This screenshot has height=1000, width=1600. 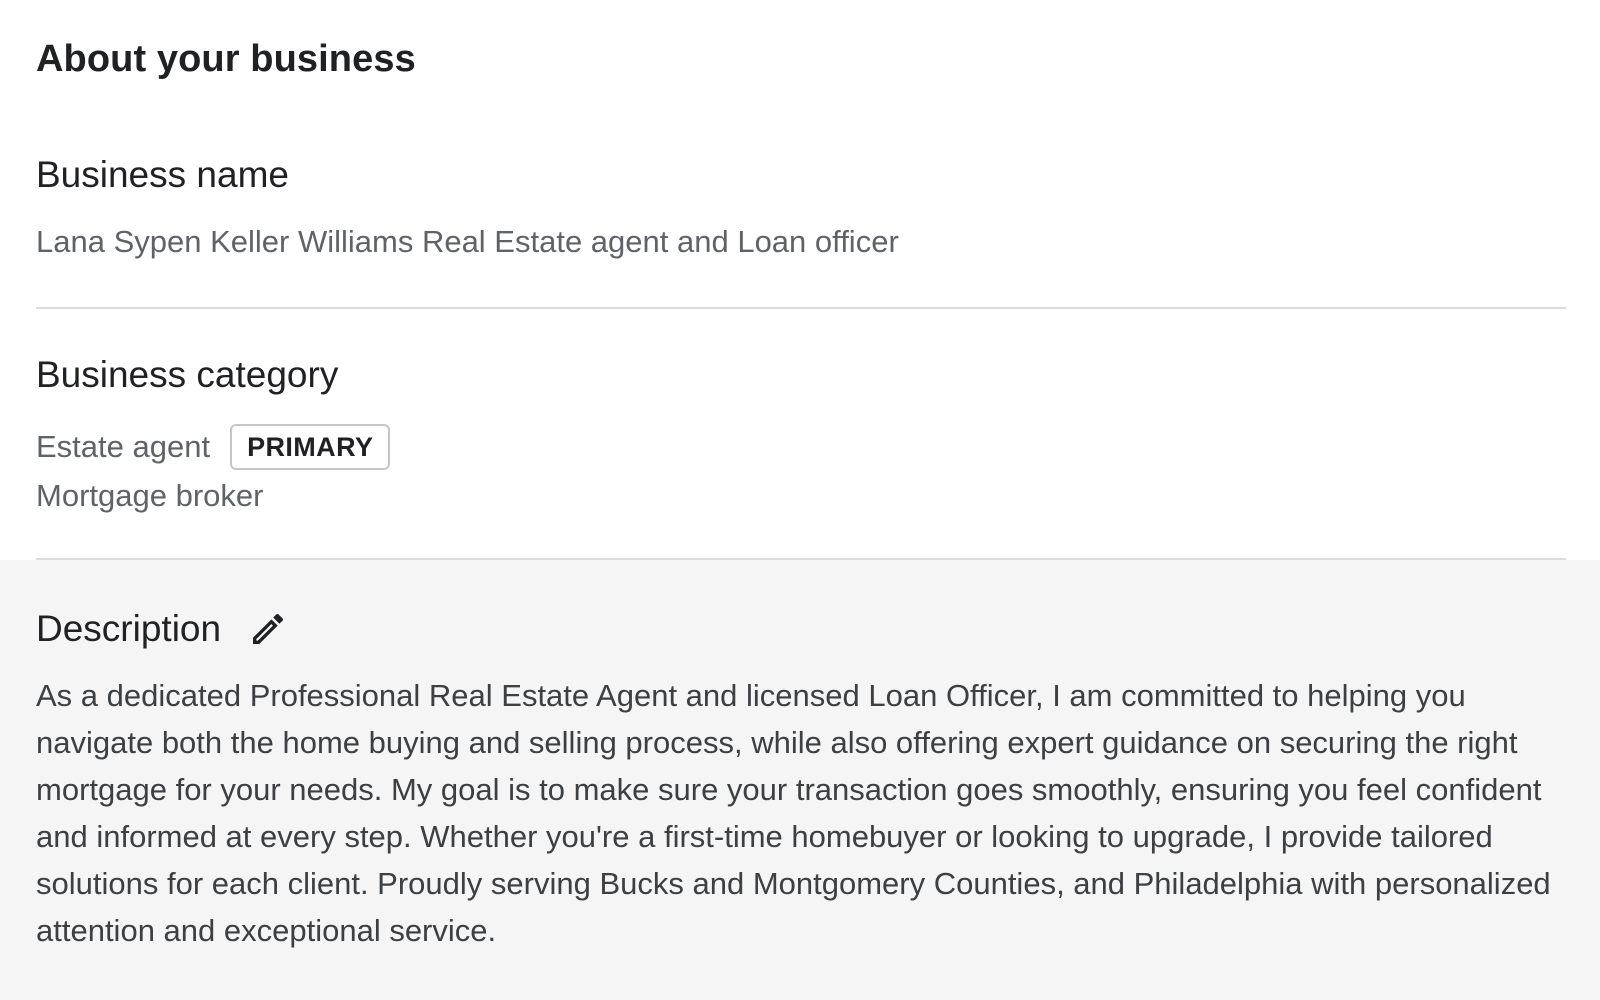 What do you see at coordinates (187, 374) in the screenshot?
I see `business-category-label: Business category` at bounding box center [187, 374].